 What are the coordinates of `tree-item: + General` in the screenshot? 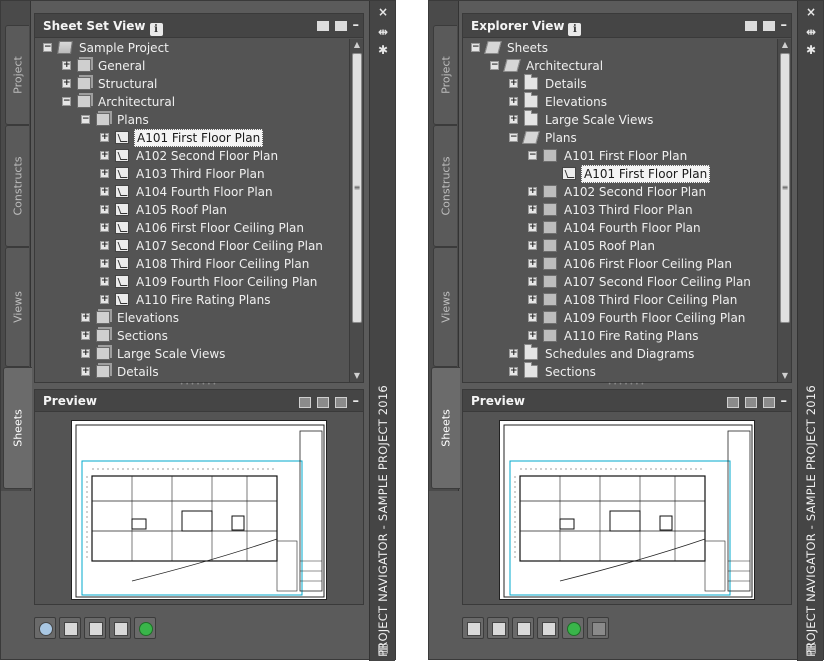 It's located at (192, 66).